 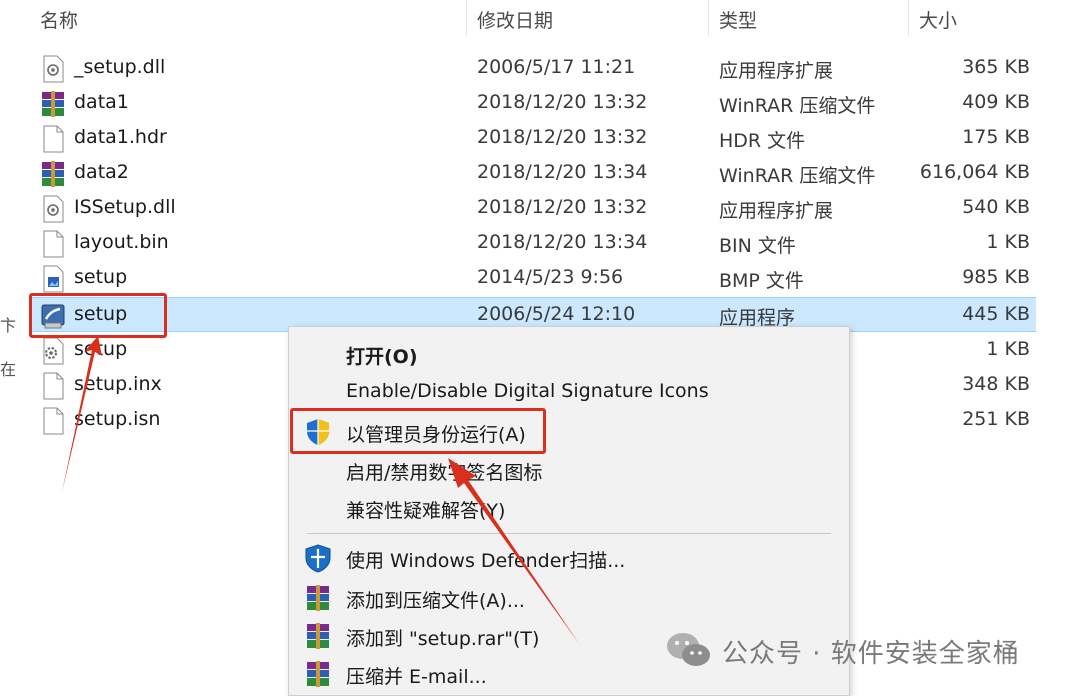 What do you see at coordinates (514, 551) in the screenshot?
I see `arrow-up-to-run-as-admin` at bounding box center [514, 551].